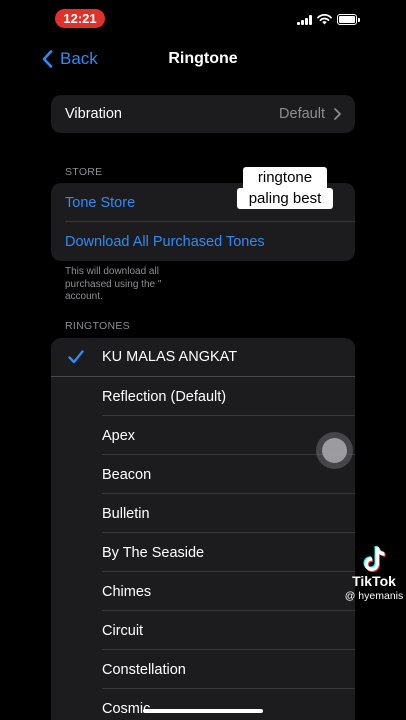  Describe the element at coordinates (203, 20) in the screenshot. I see `status-bar: 12:21` at that location.